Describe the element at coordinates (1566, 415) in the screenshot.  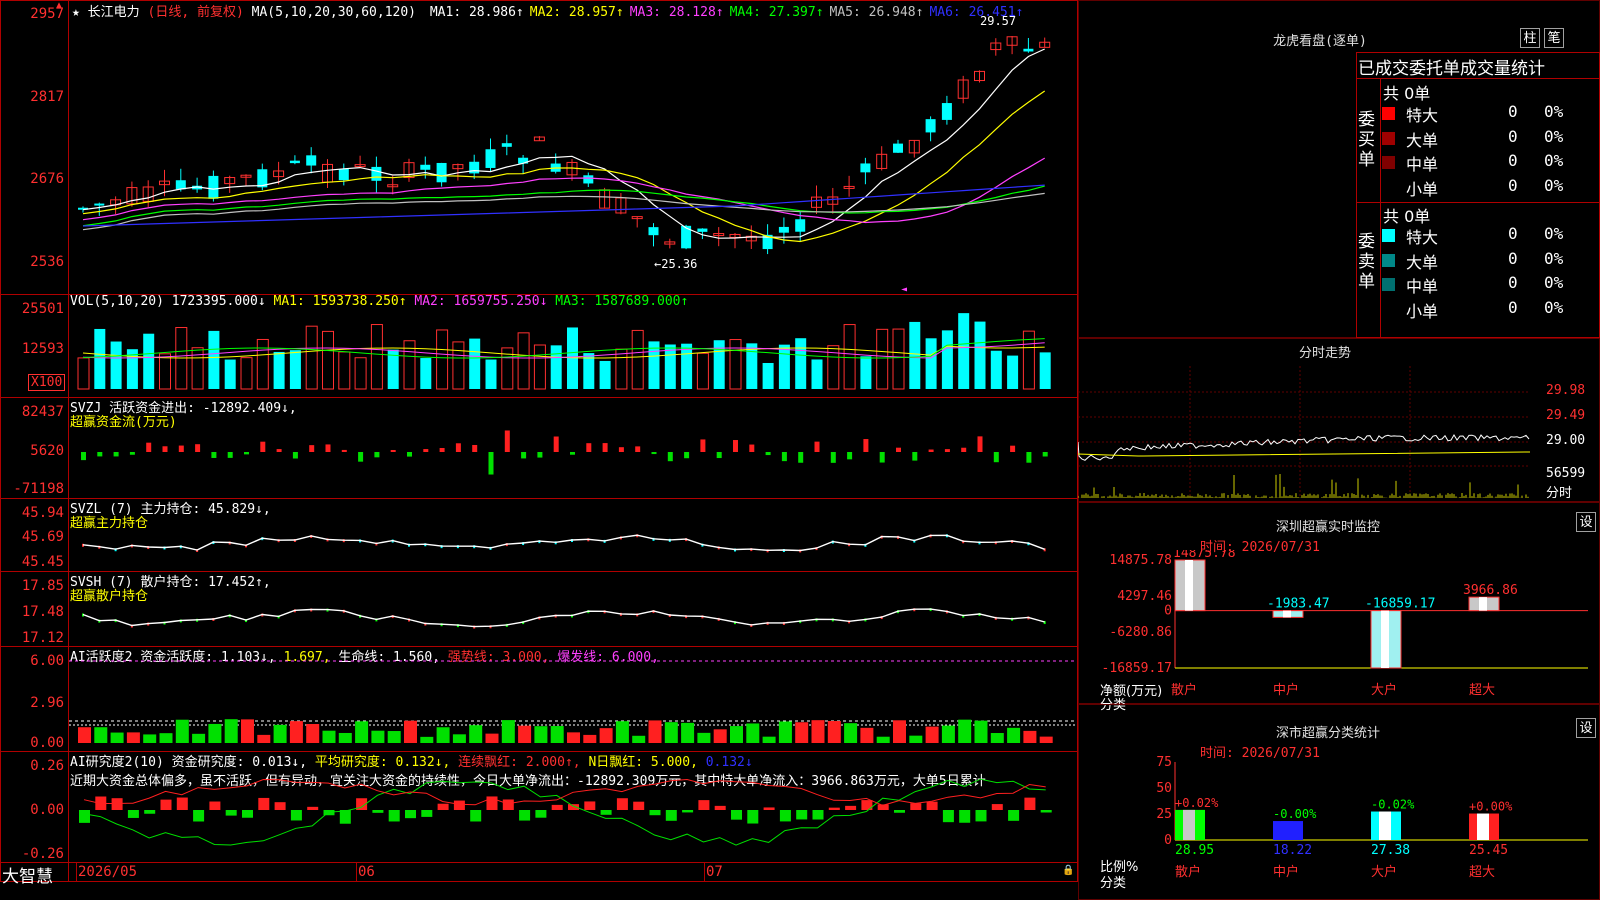
I see `intraday-axis-label: 29.49` at that location.